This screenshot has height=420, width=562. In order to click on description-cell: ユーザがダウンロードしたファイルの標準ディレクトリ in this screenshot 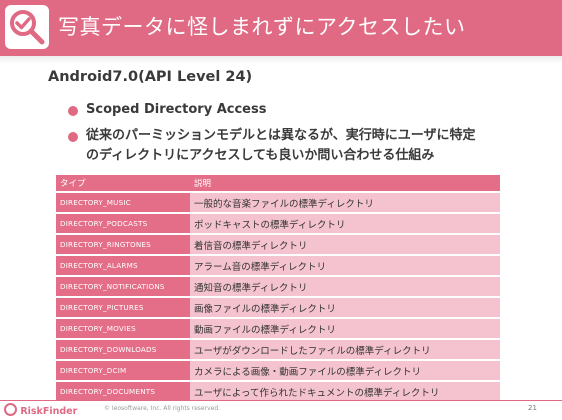, I will do `click(345, 349)`.